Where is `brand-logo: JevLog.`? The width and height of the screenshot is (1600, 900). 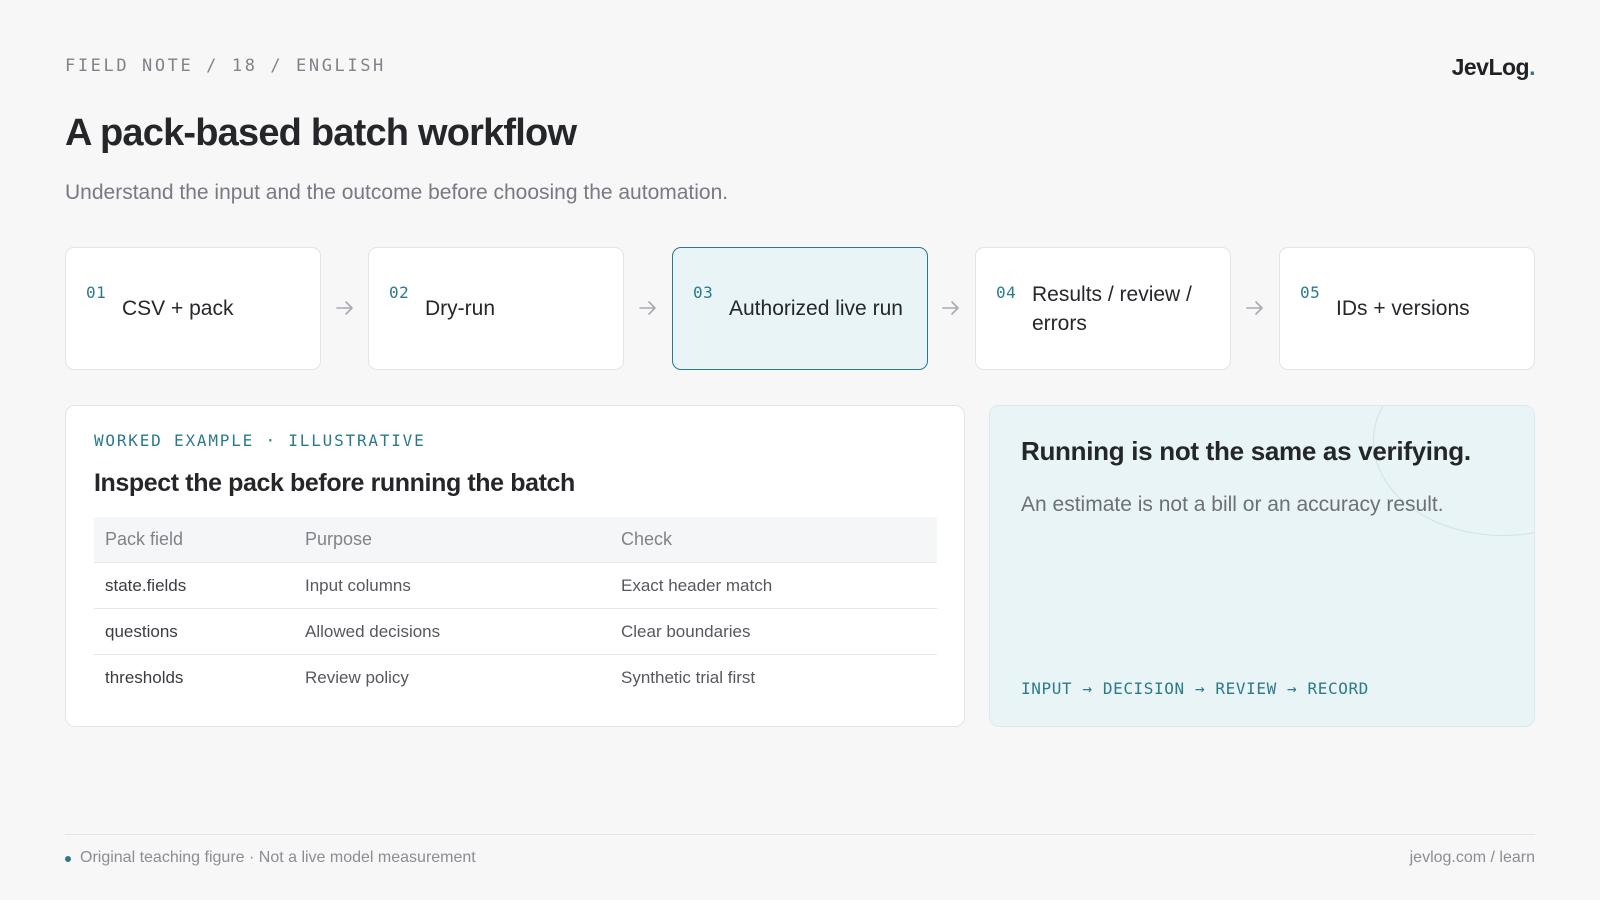
brand-logo: JevLog. is located at coordinates (1493, 67).